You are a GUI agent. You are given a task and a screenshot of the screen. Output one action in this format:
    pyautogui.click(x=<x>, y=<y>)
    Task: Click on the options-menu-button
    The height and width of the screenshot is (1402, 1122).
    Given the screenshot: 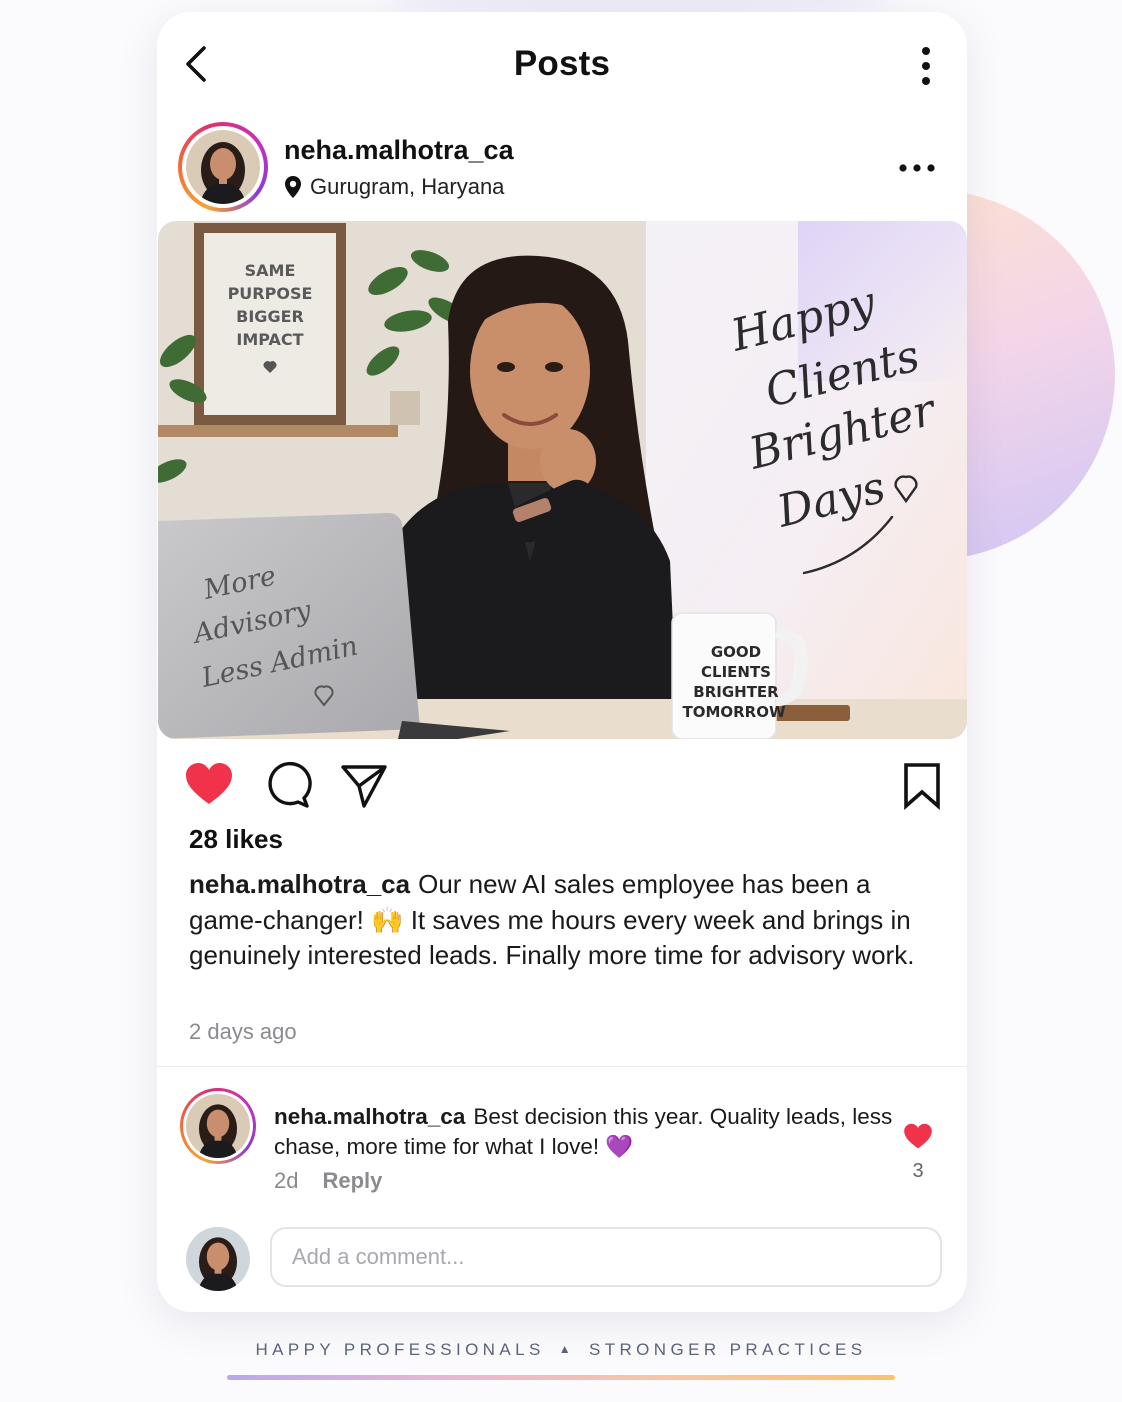 What is the action you would take?
    pyautogui.click(x=926, y=66)
    